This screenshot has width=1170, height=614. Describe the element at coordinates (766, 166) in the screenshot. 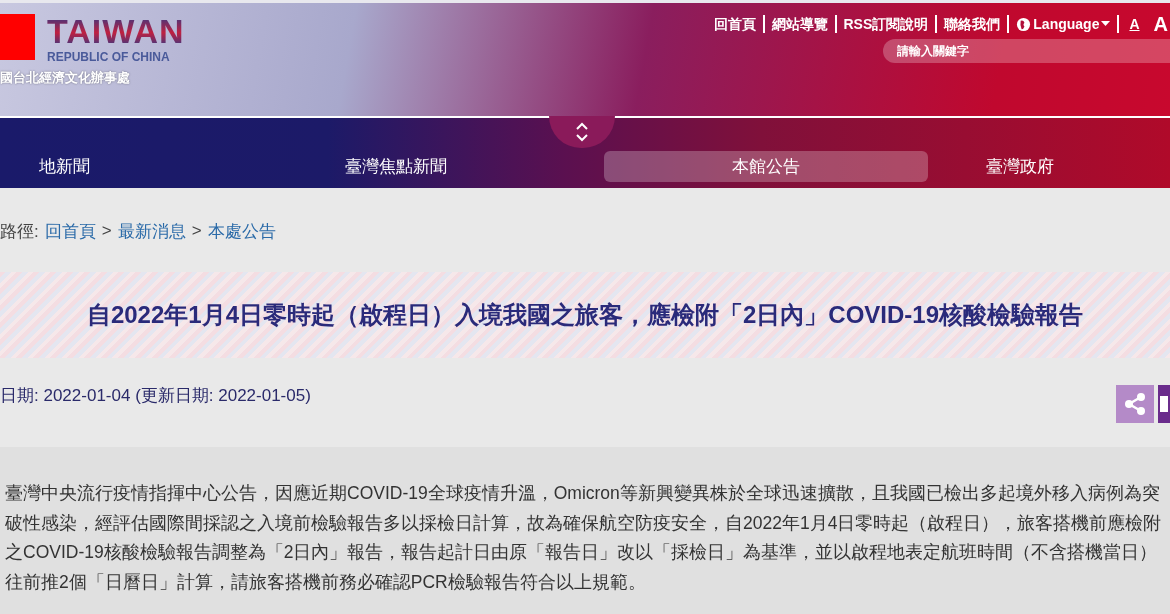

I see `nav-tab: 本館公告` at that location.